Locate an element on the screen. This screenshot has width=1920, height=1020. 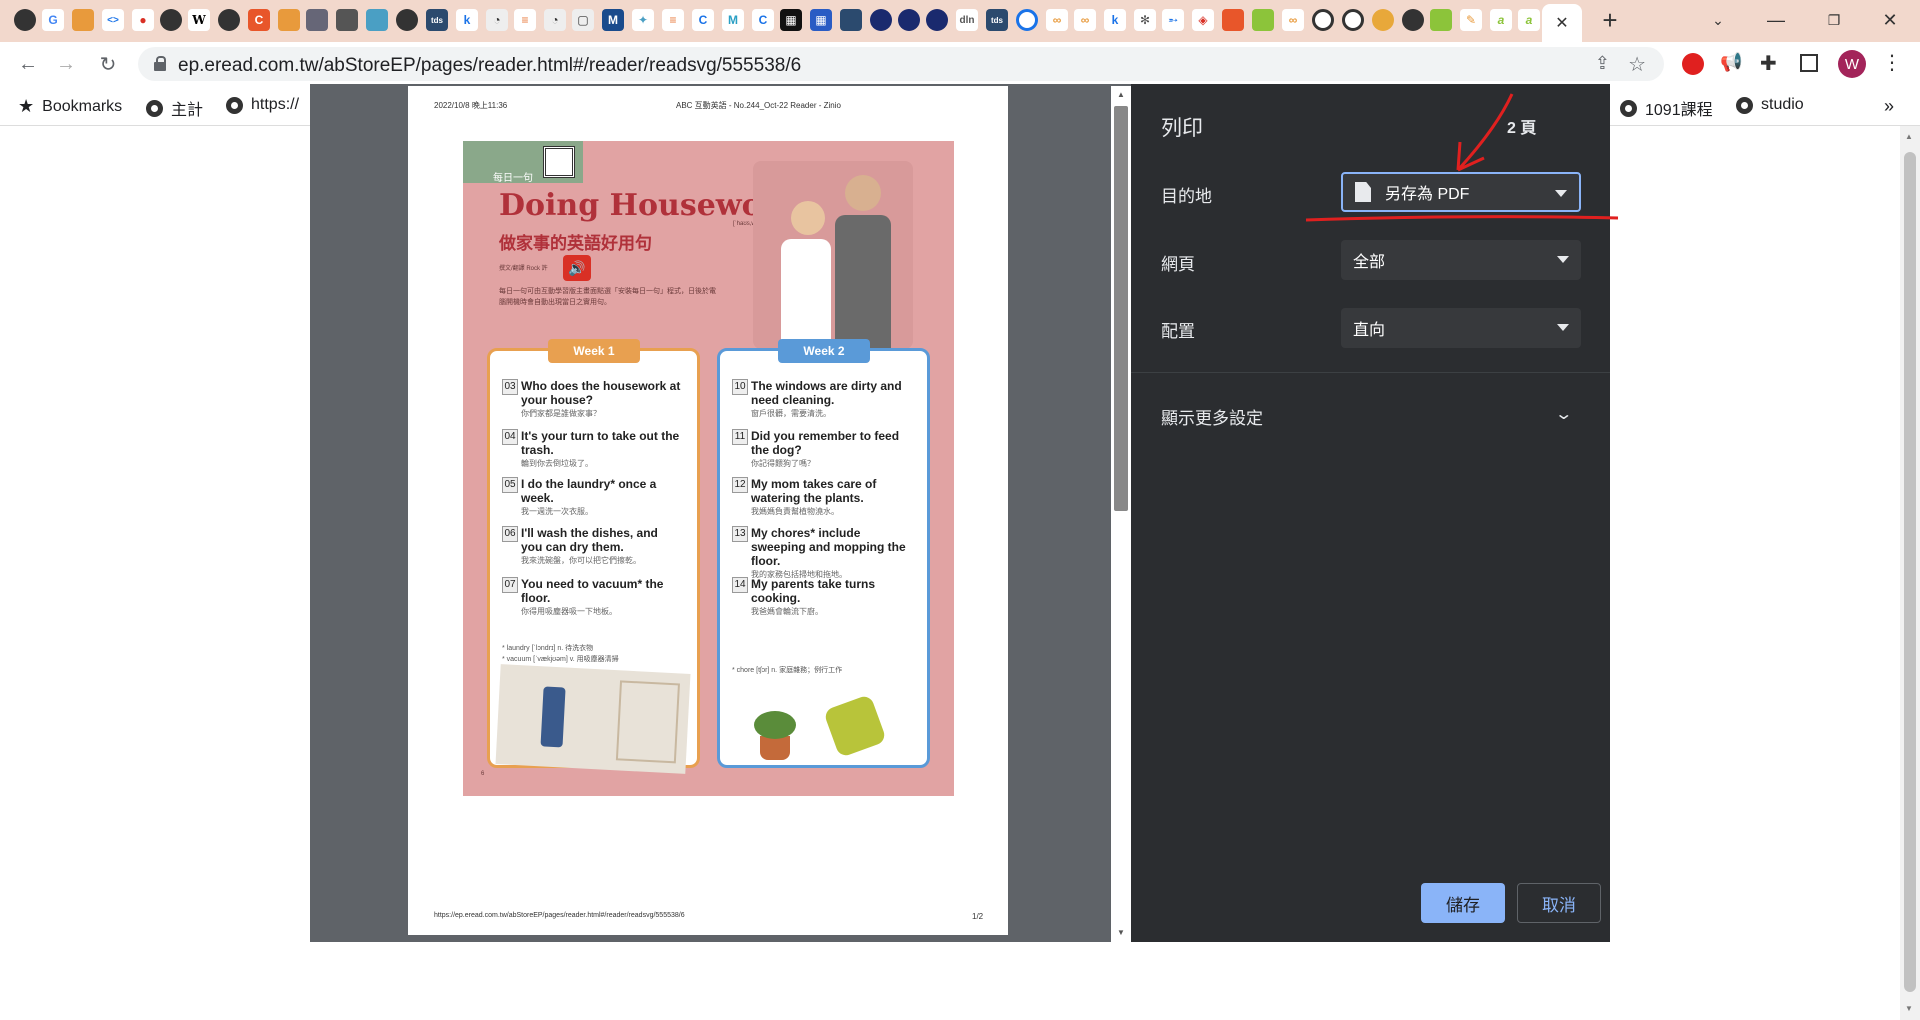
week2-label: Week 2 is located at coordinates (824, 351).